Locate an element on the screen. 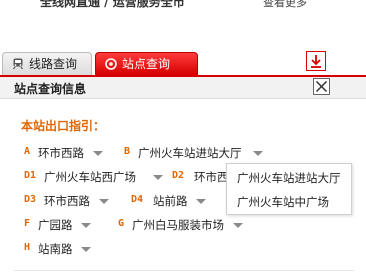  close-icon is located at coordinates (321, 86).